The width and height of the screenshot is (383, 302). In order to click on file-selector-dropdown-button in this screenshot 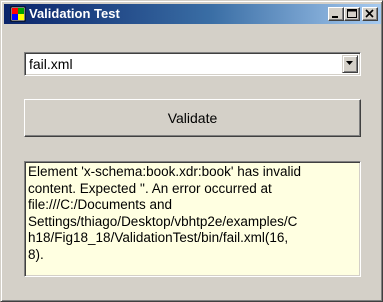, I will do `click(350, 64)`.